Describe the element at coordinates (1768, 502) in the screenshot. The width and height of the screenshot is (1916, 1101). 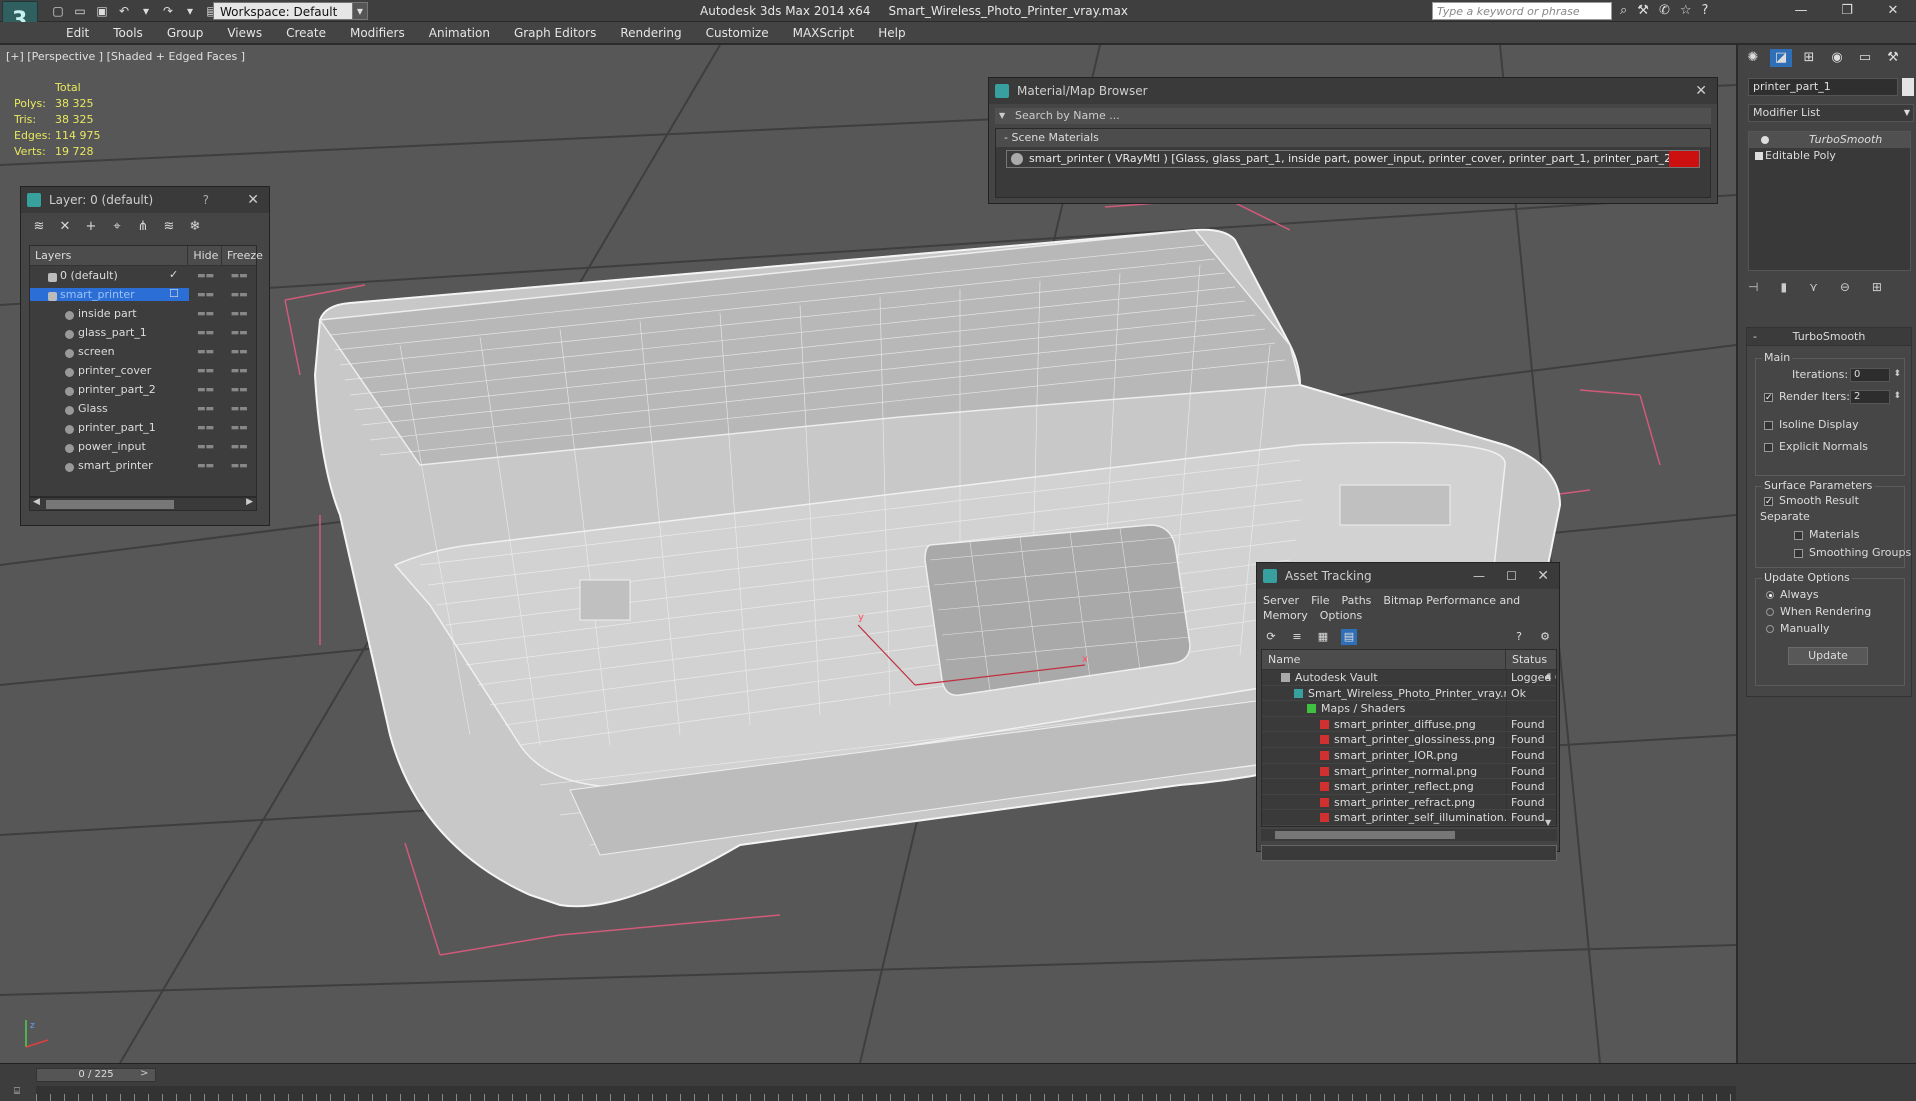
I see `smooth-result-checkbox` at that location.